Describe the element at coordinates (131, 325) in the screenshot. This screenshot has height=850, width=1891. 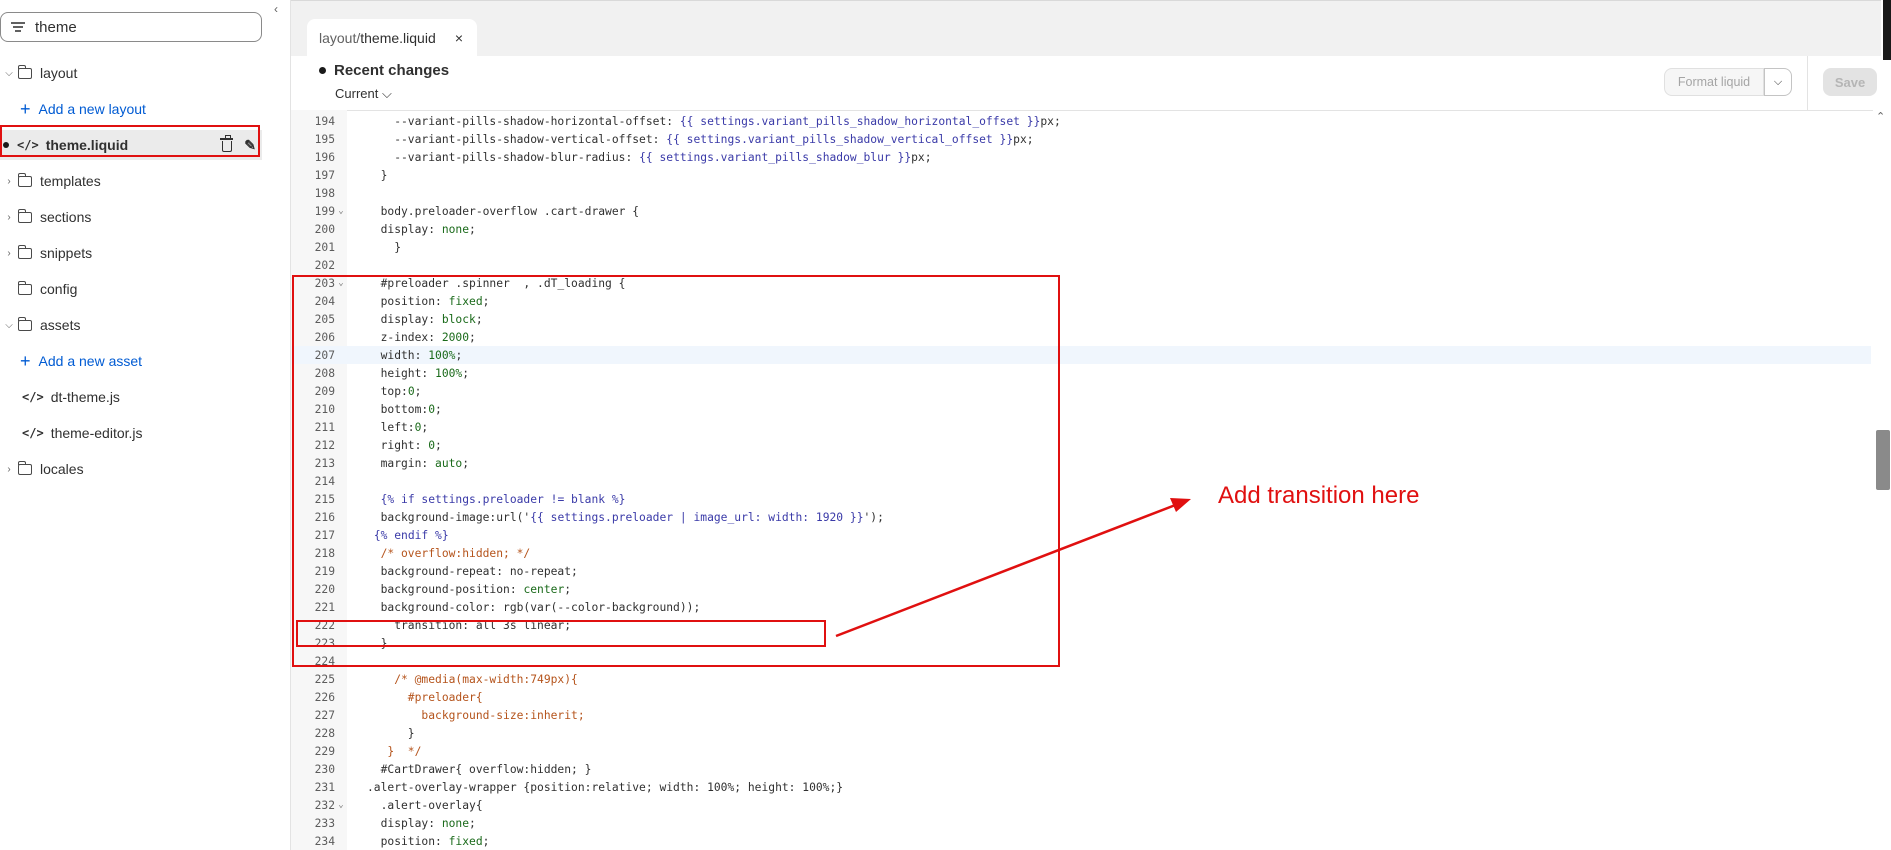
I see `folder-assets: ⌵ assets` at that location.